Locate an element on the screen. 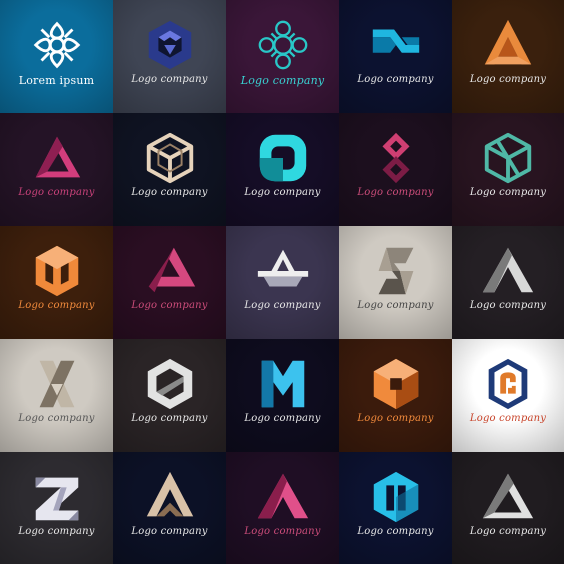 Image resolution: width=564 pixels, height=564 pixels. impossible-triangle-icon is located at coordinates (57, 157).